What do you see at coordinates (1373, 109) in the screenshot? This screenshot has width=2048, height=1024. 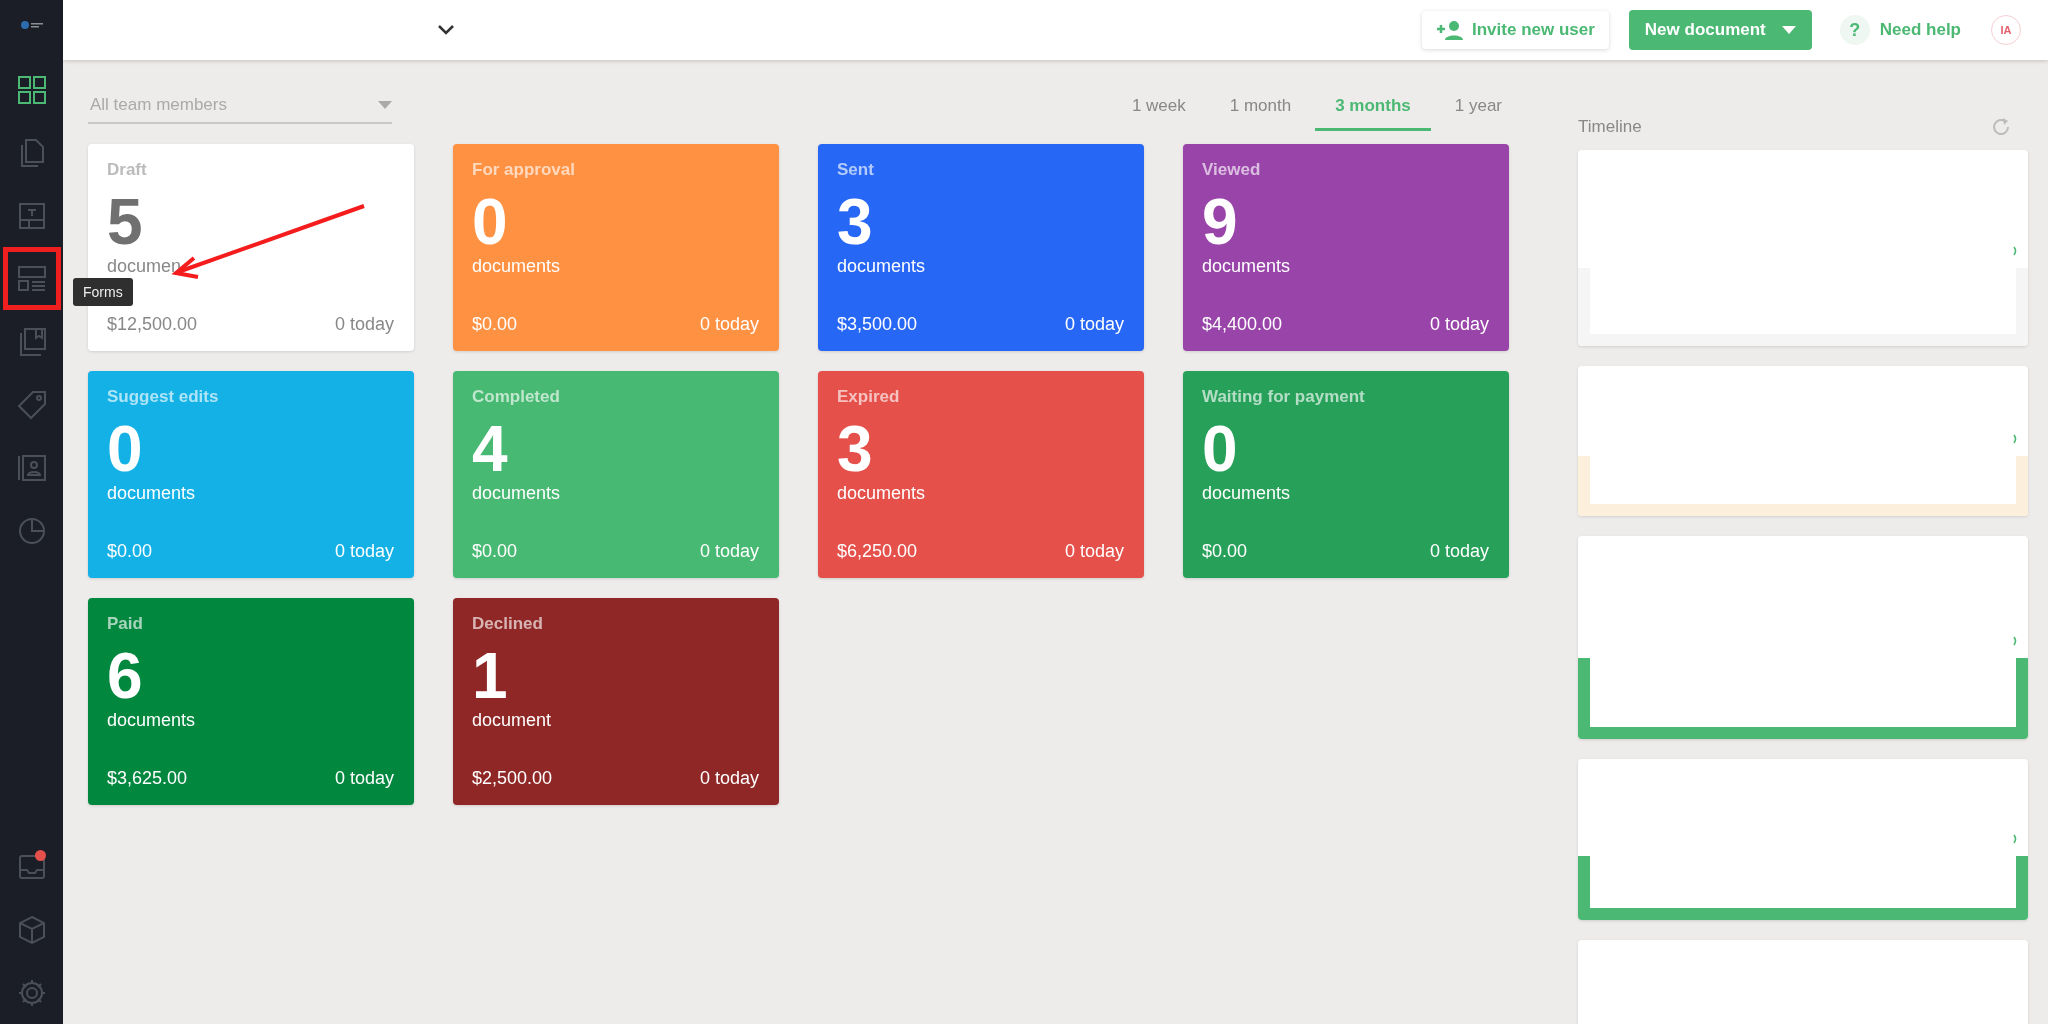 I see `period-tab: 3 months` at bounding box center [1373, 109].